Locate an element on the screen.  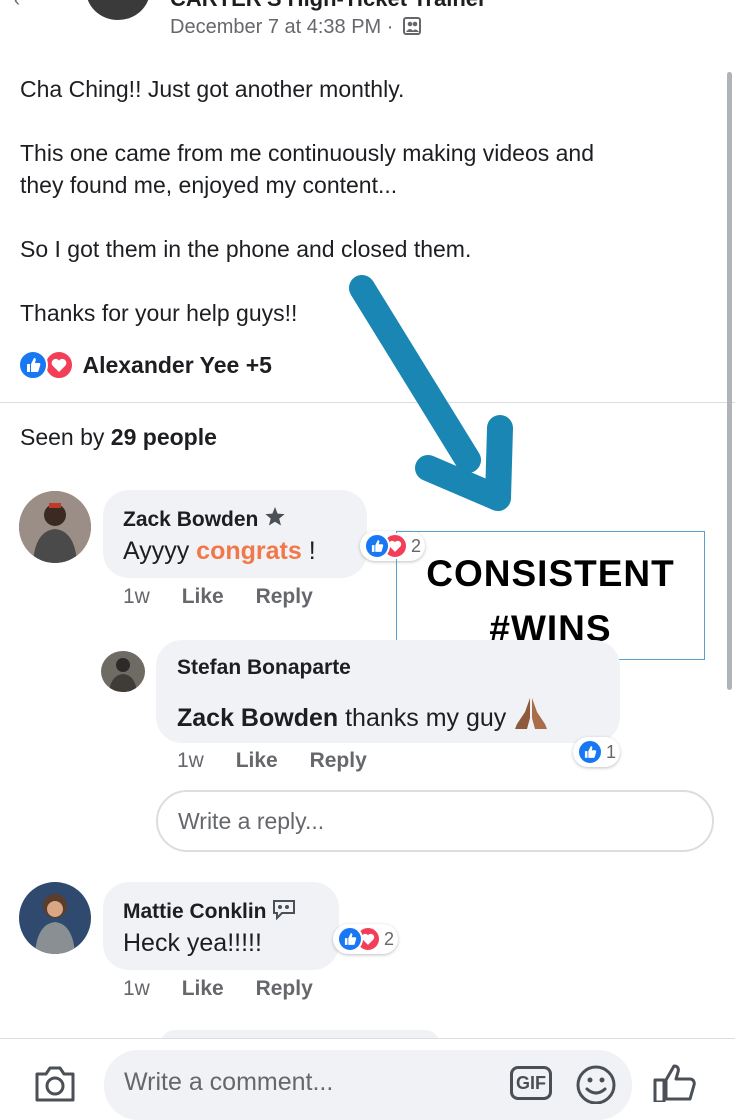
star-badge-icon is located at coordinates (275, 516).